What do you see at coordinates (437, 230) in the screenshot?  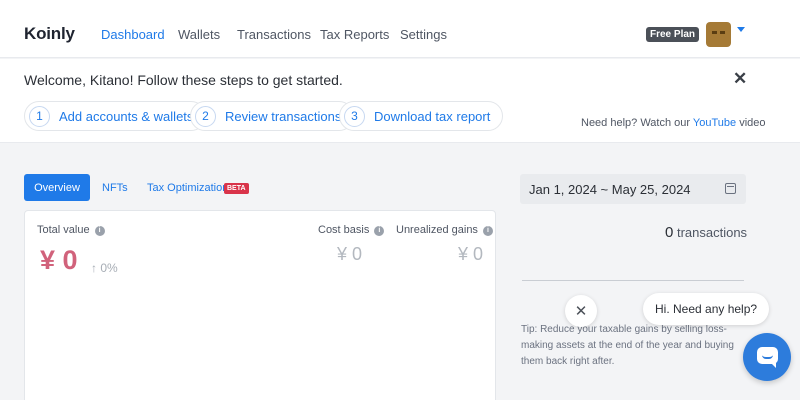 I see `unrealized-gains-label-text: Unrealized gains` at bounding box center [437, 230].